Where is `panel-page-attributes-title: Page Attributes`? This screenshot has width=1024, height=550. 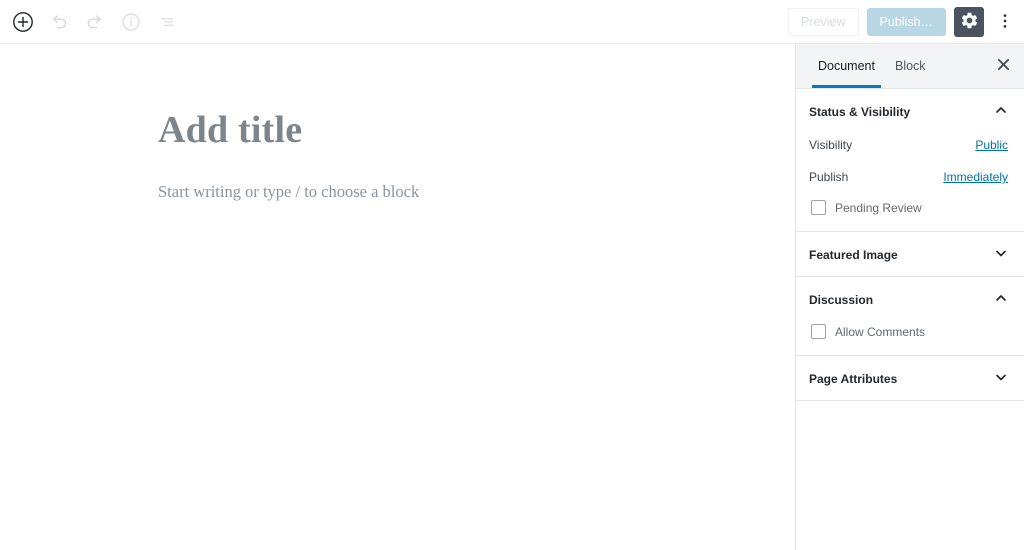 panel-page-attributes-title: Page Attributes is located at coordinates (853, 378).